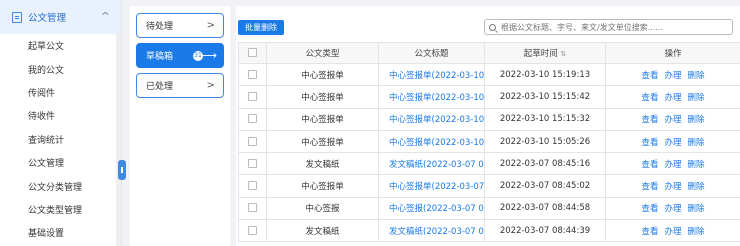  I want to click on sidebar-item-circulation: 传阅件, so click(60, 92).